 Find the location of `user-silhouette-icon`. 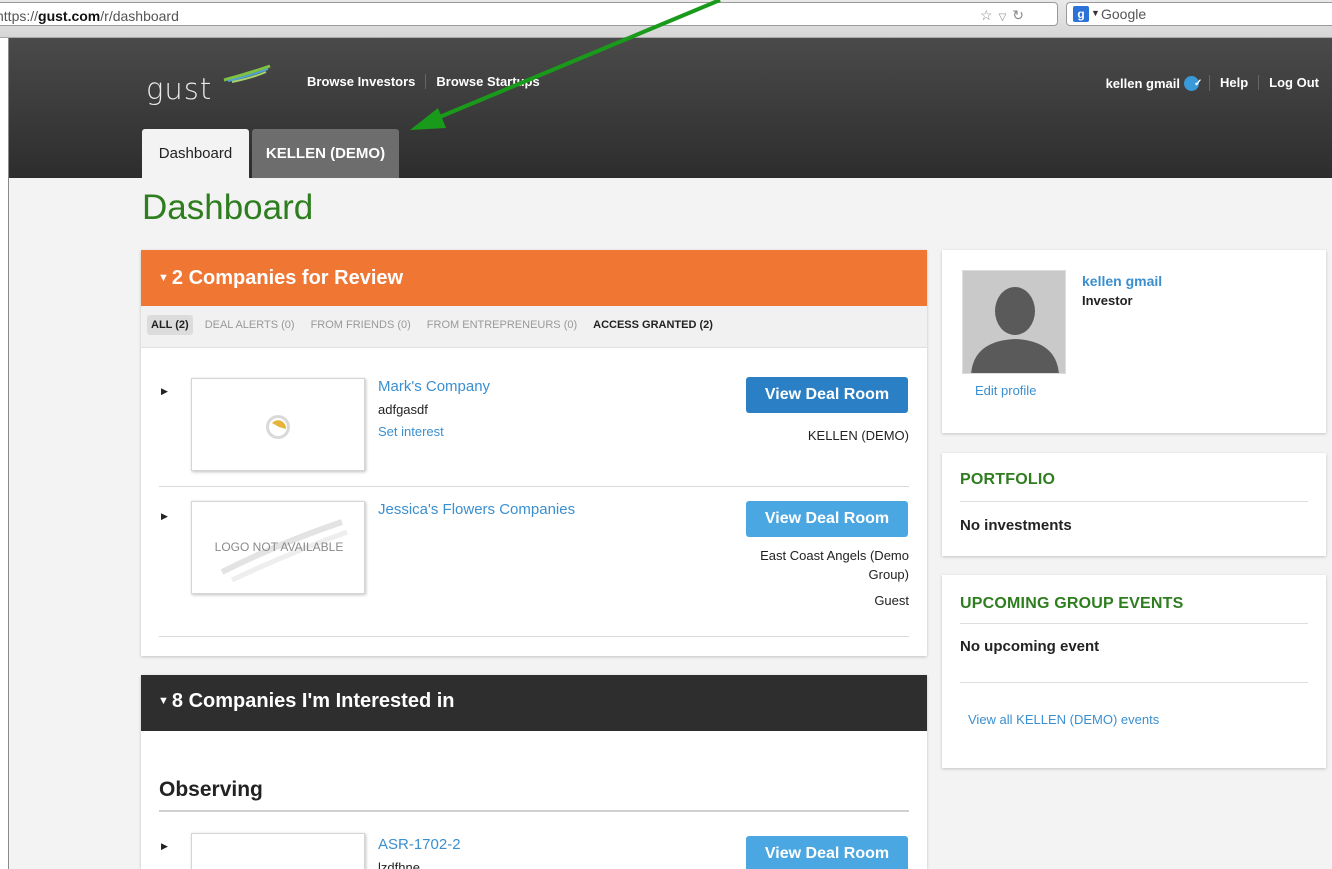

user-silhouette-icon is located at coordinates (1014, 322).